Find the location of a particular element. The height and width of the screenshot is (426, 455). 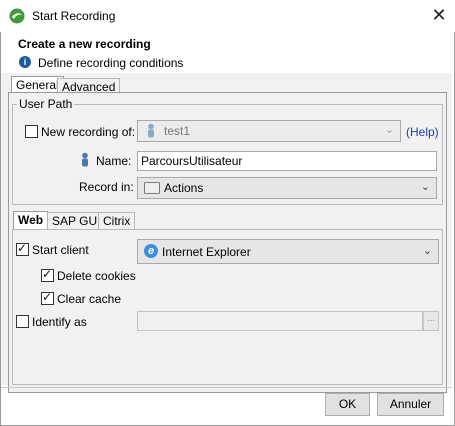

delete-cookies-label: Delete cookies is located at coordinates (96, 276).